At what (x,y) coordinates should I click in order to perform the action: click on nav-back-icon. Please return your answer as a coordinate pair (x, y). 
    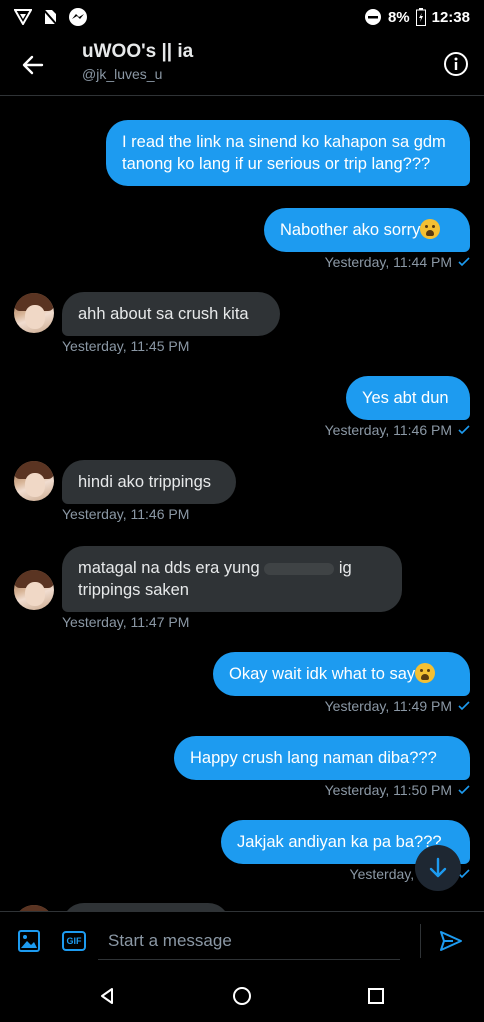
    Looking at the image, I should click on (107, 996).